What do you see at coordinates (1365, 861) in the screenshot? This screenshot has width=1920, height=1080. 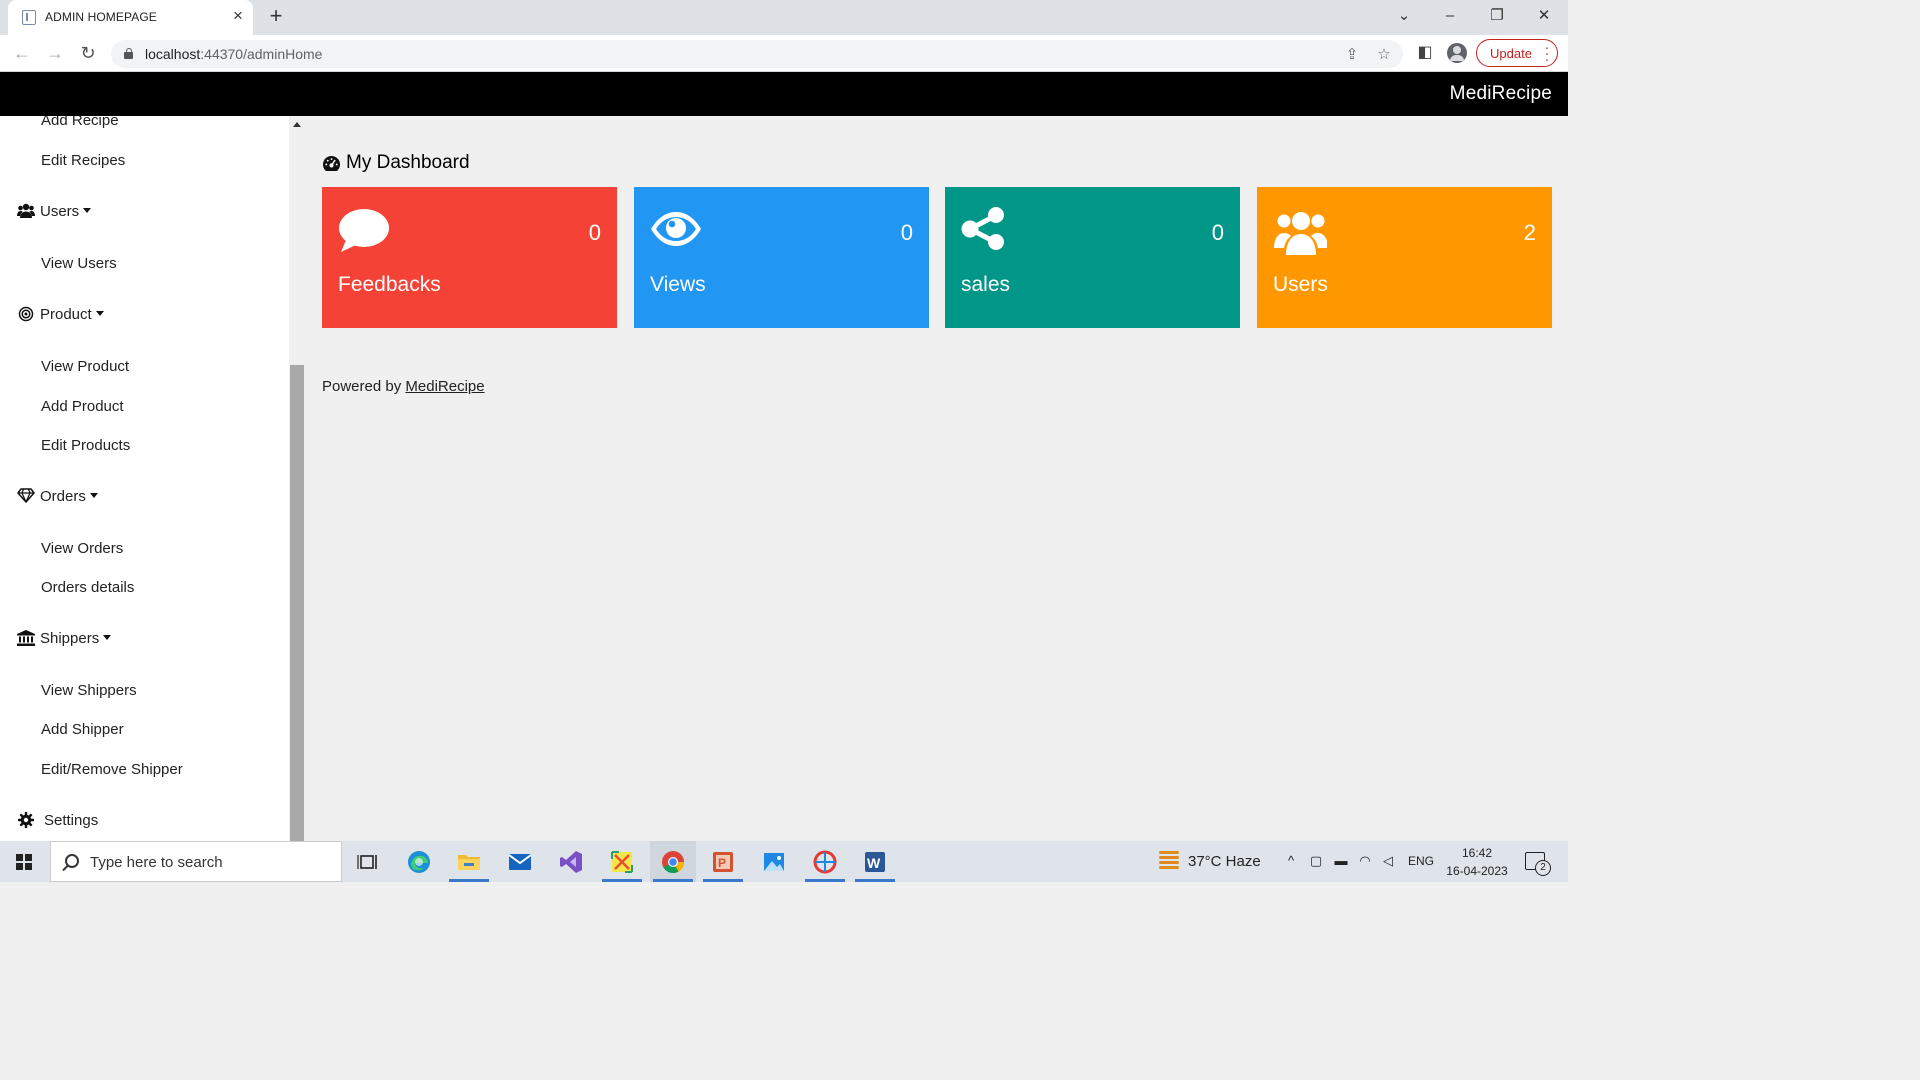 I see `wifi-icon: ◠` at bounding box center [1365, 861].